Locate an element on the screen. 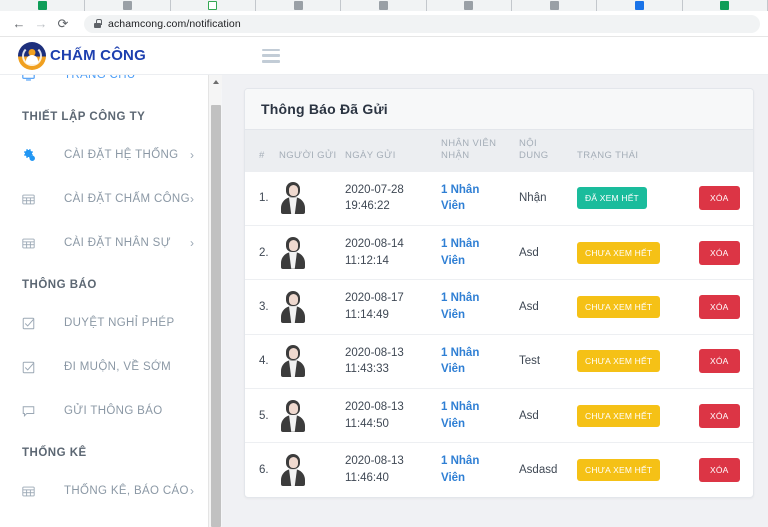  sidebar-item-home: TRANG CHỦ is located at coordinates (104, 86).